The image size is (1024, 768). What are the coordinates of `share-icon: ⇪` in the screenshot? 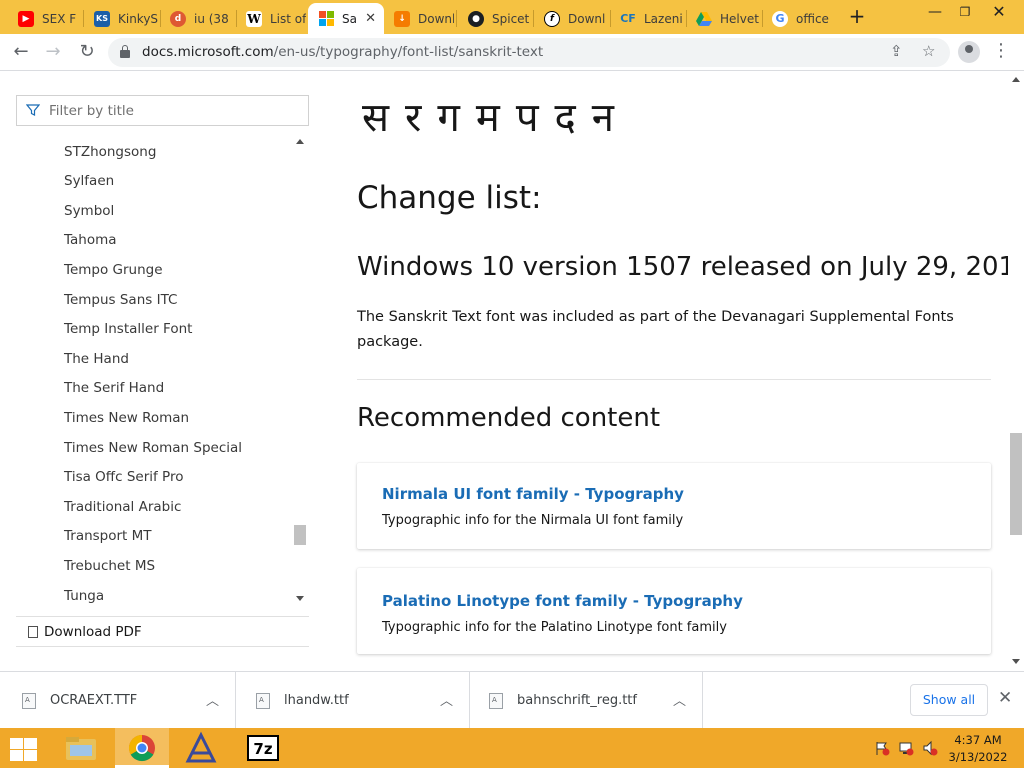 It's located at (896, 51).